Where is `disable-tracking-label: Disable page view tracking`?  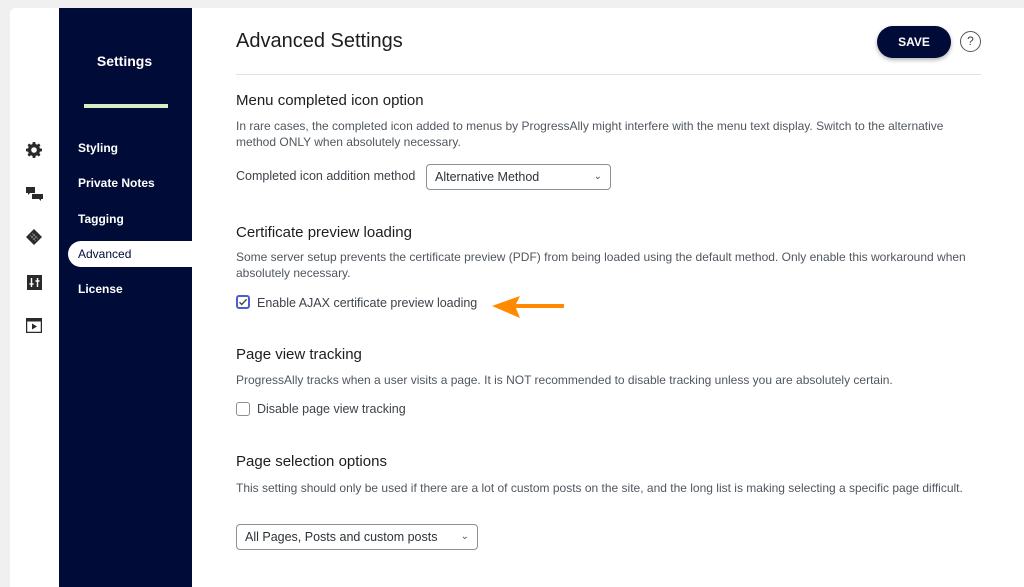
disable-tracking-label: Disable page view tracking is located at coordinates (331, 409).